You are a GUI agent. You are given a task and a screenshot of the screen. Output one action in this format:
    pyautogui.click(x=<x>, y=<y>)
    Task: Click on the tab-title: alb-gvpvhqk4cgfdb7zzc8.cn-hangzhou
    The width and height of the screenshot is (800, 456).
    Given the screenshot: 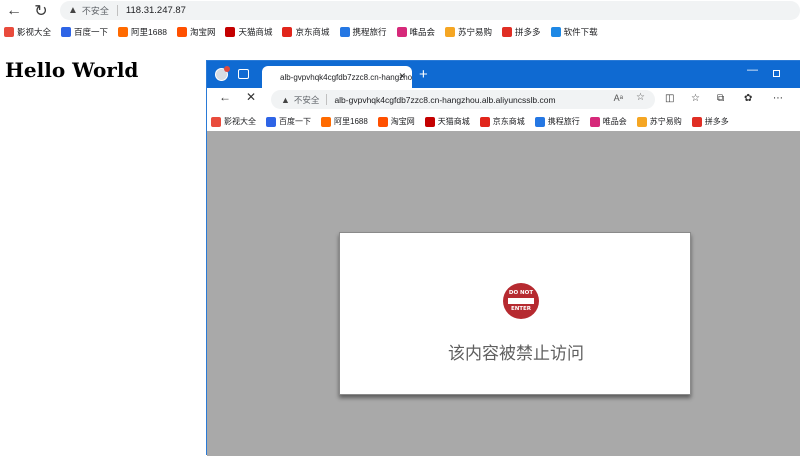 What is the action you would take?
    pyautogui.click(x=346, y=77)
    